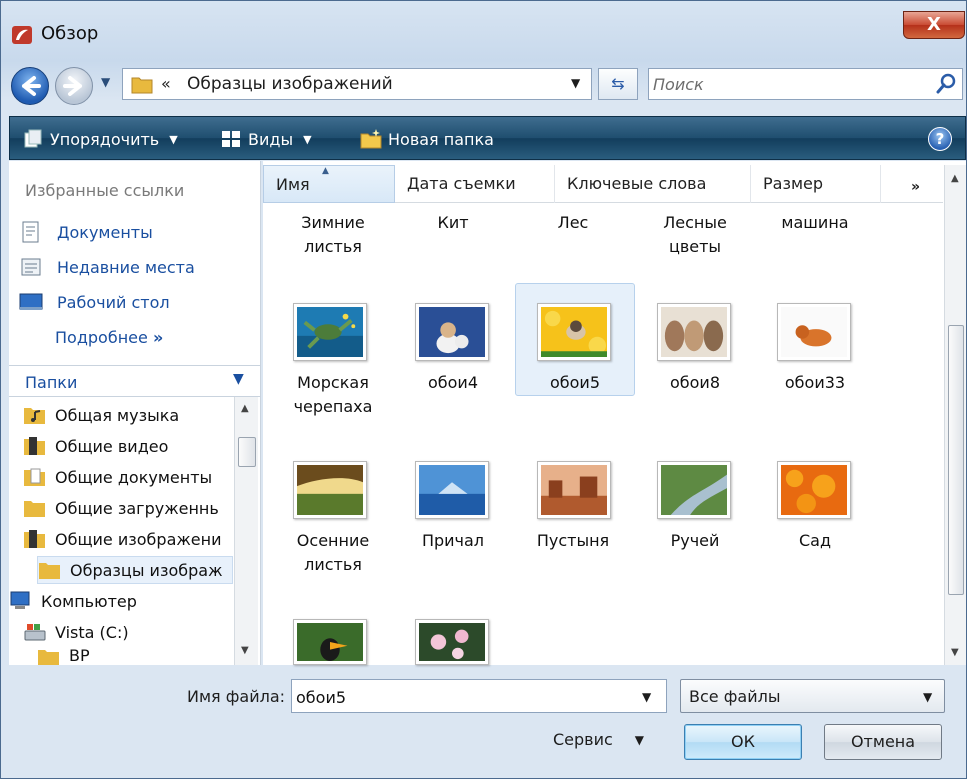 The image size is (967, 779). I want to click on filetype-select: Все файлы ▼, so click(812, 696).